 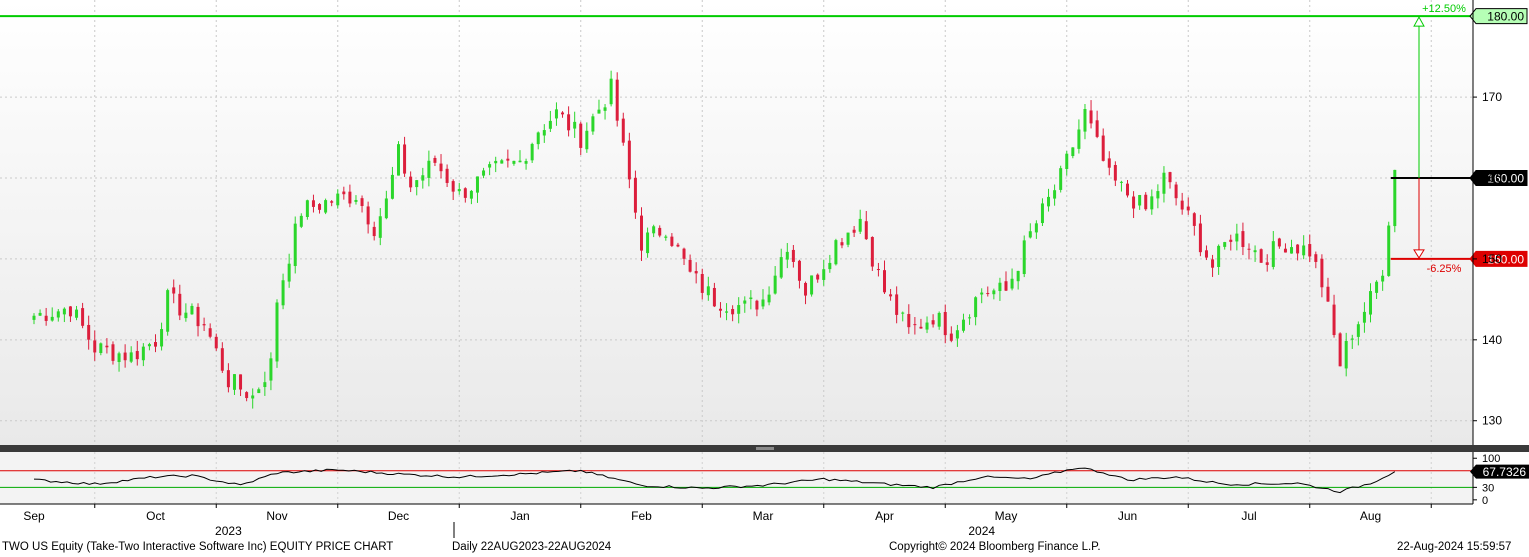 What do you see at coordinates (884, 516) in the screenshot?
I see `month-label: Apr` at bounding box center [884, 516].